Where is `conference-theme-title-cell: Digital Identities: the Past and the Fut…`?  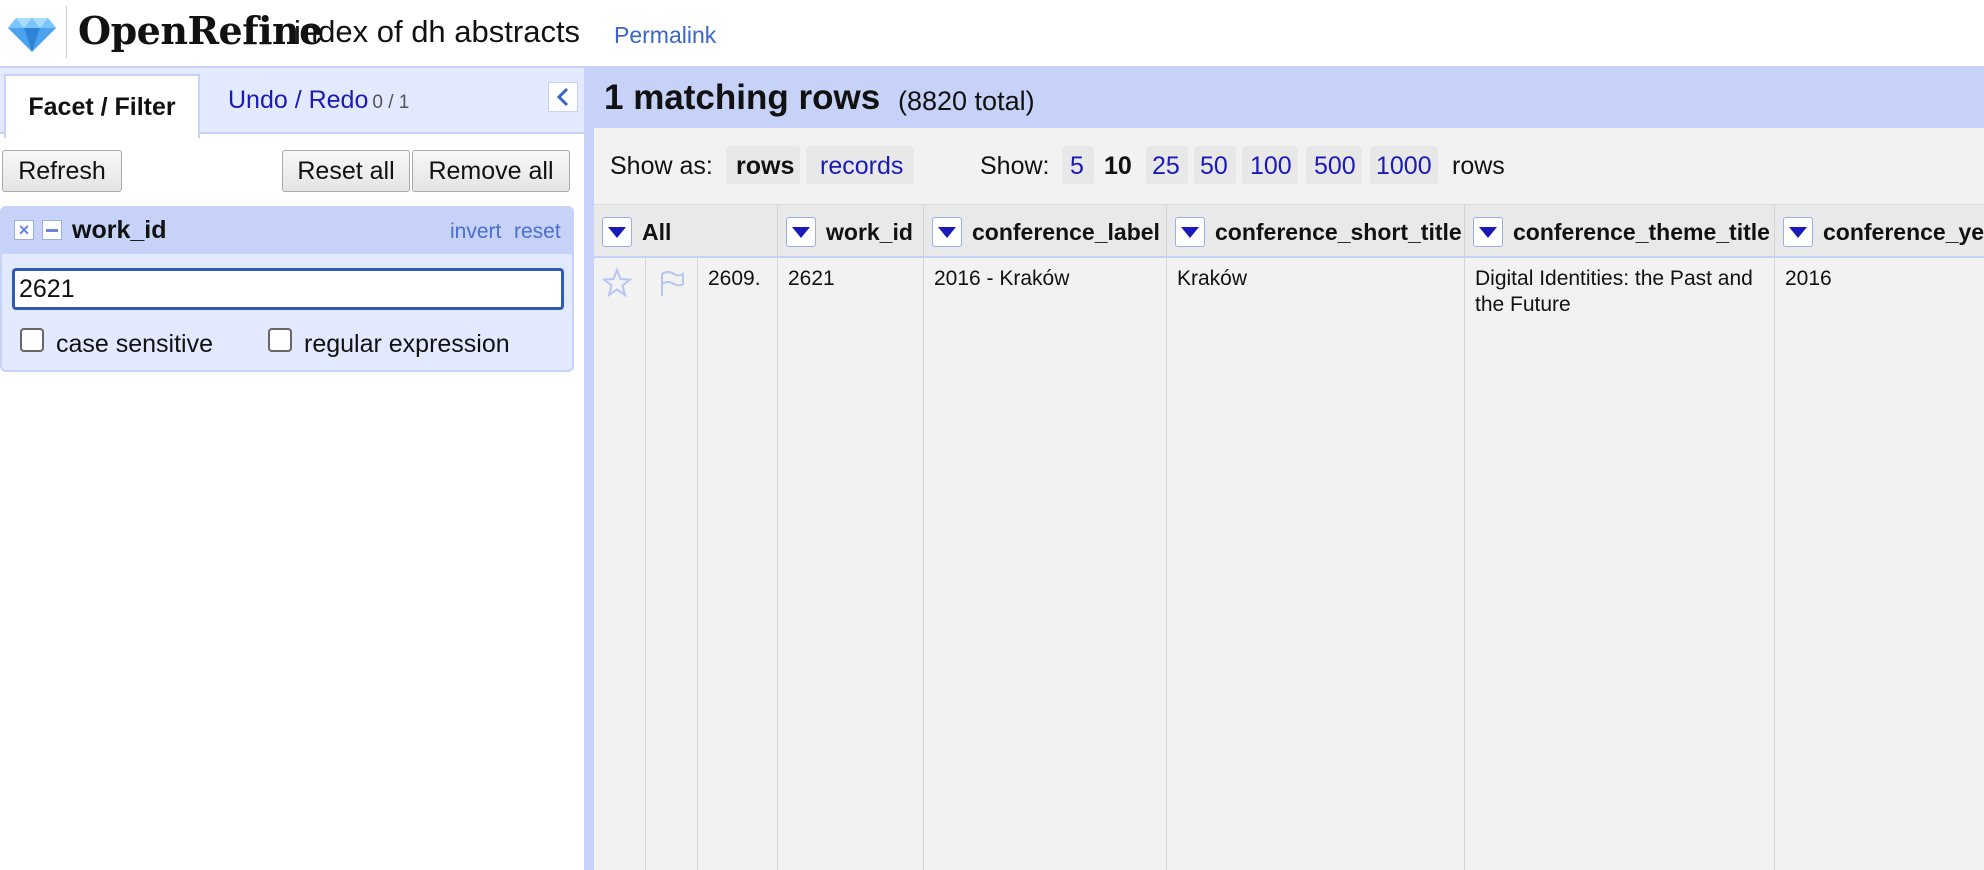
conference-theme-title-cell: Digital Identities: the Past and the Fut… is located at coordinates (1620, 564).